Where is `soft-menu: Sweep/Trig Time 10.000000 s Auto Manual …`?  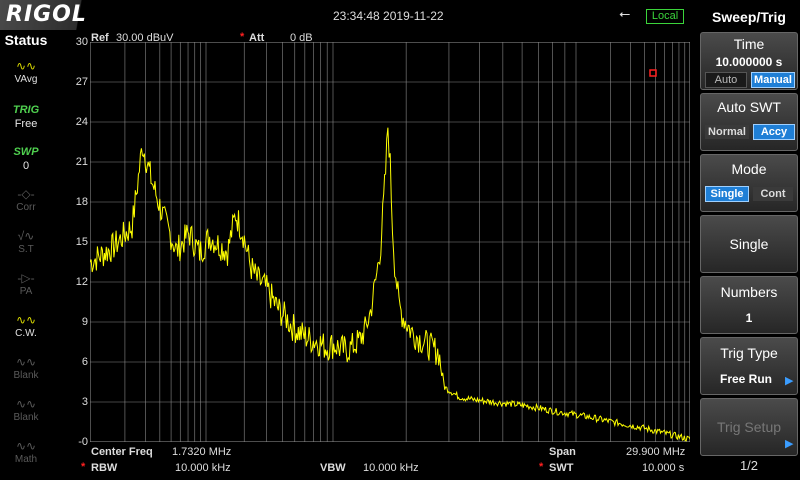 soft-menu: Sweep/Trig Time 10.000000 s Auto Manual … is located at coordinates (749, 240).